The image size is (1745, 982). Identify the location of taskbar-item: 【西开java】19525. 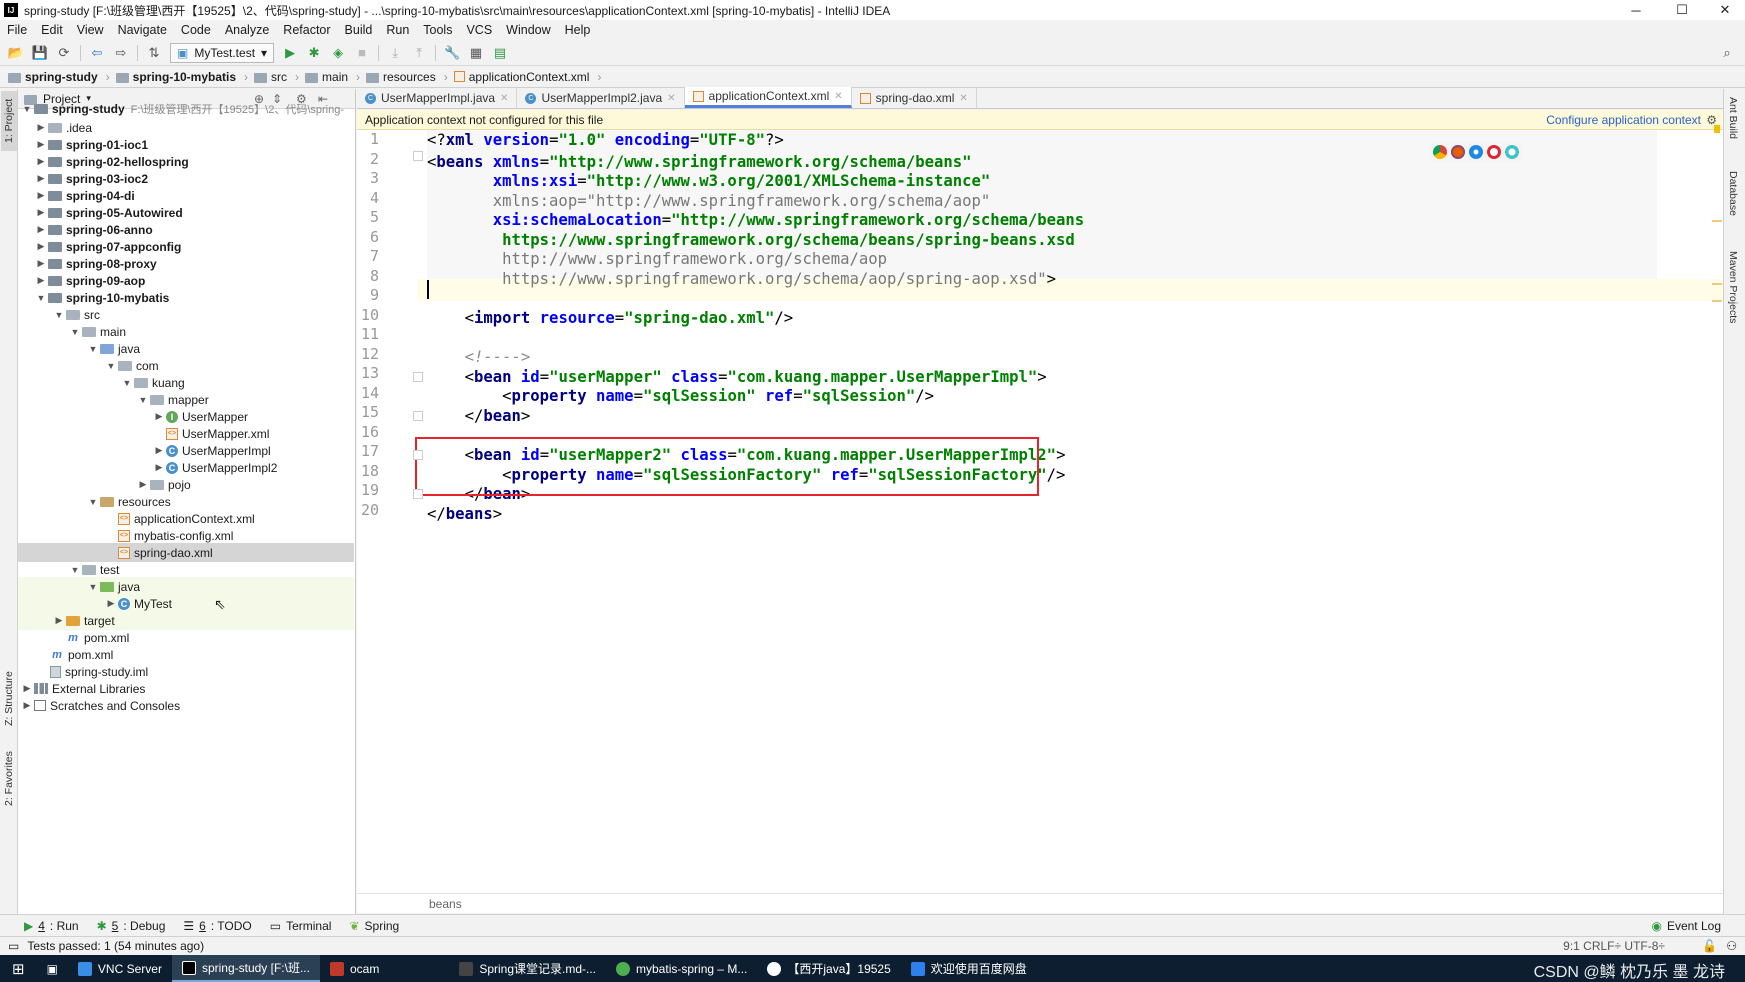
(828, 968).